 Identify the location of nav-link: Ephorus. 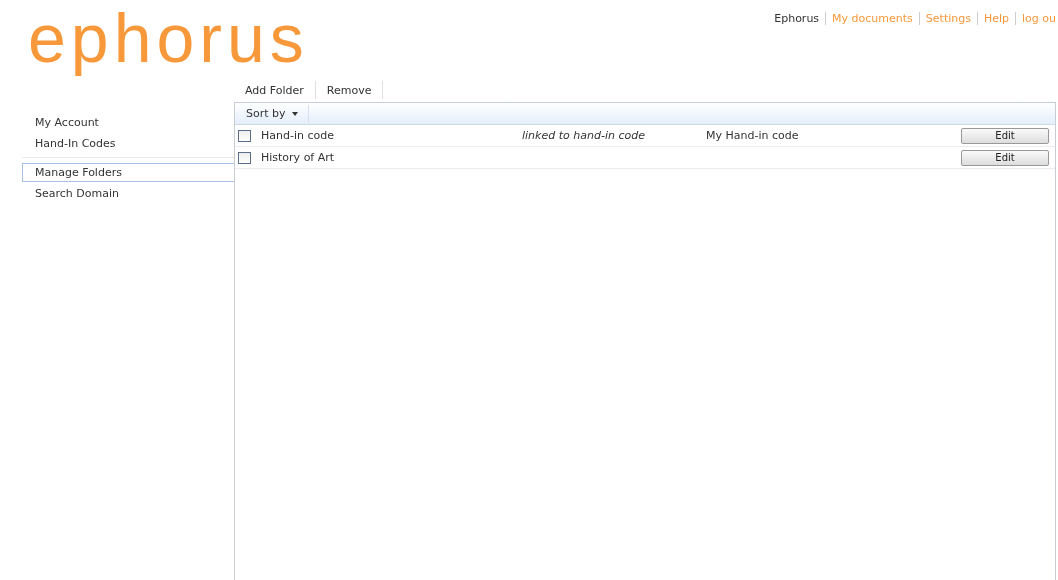
(797, 18).